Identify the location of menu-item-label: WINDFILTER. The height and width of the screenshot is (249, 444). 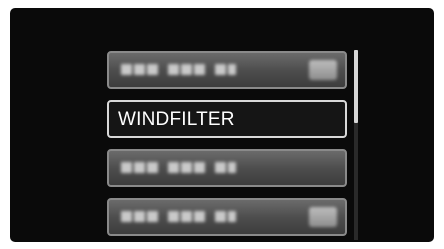
(176, 119).